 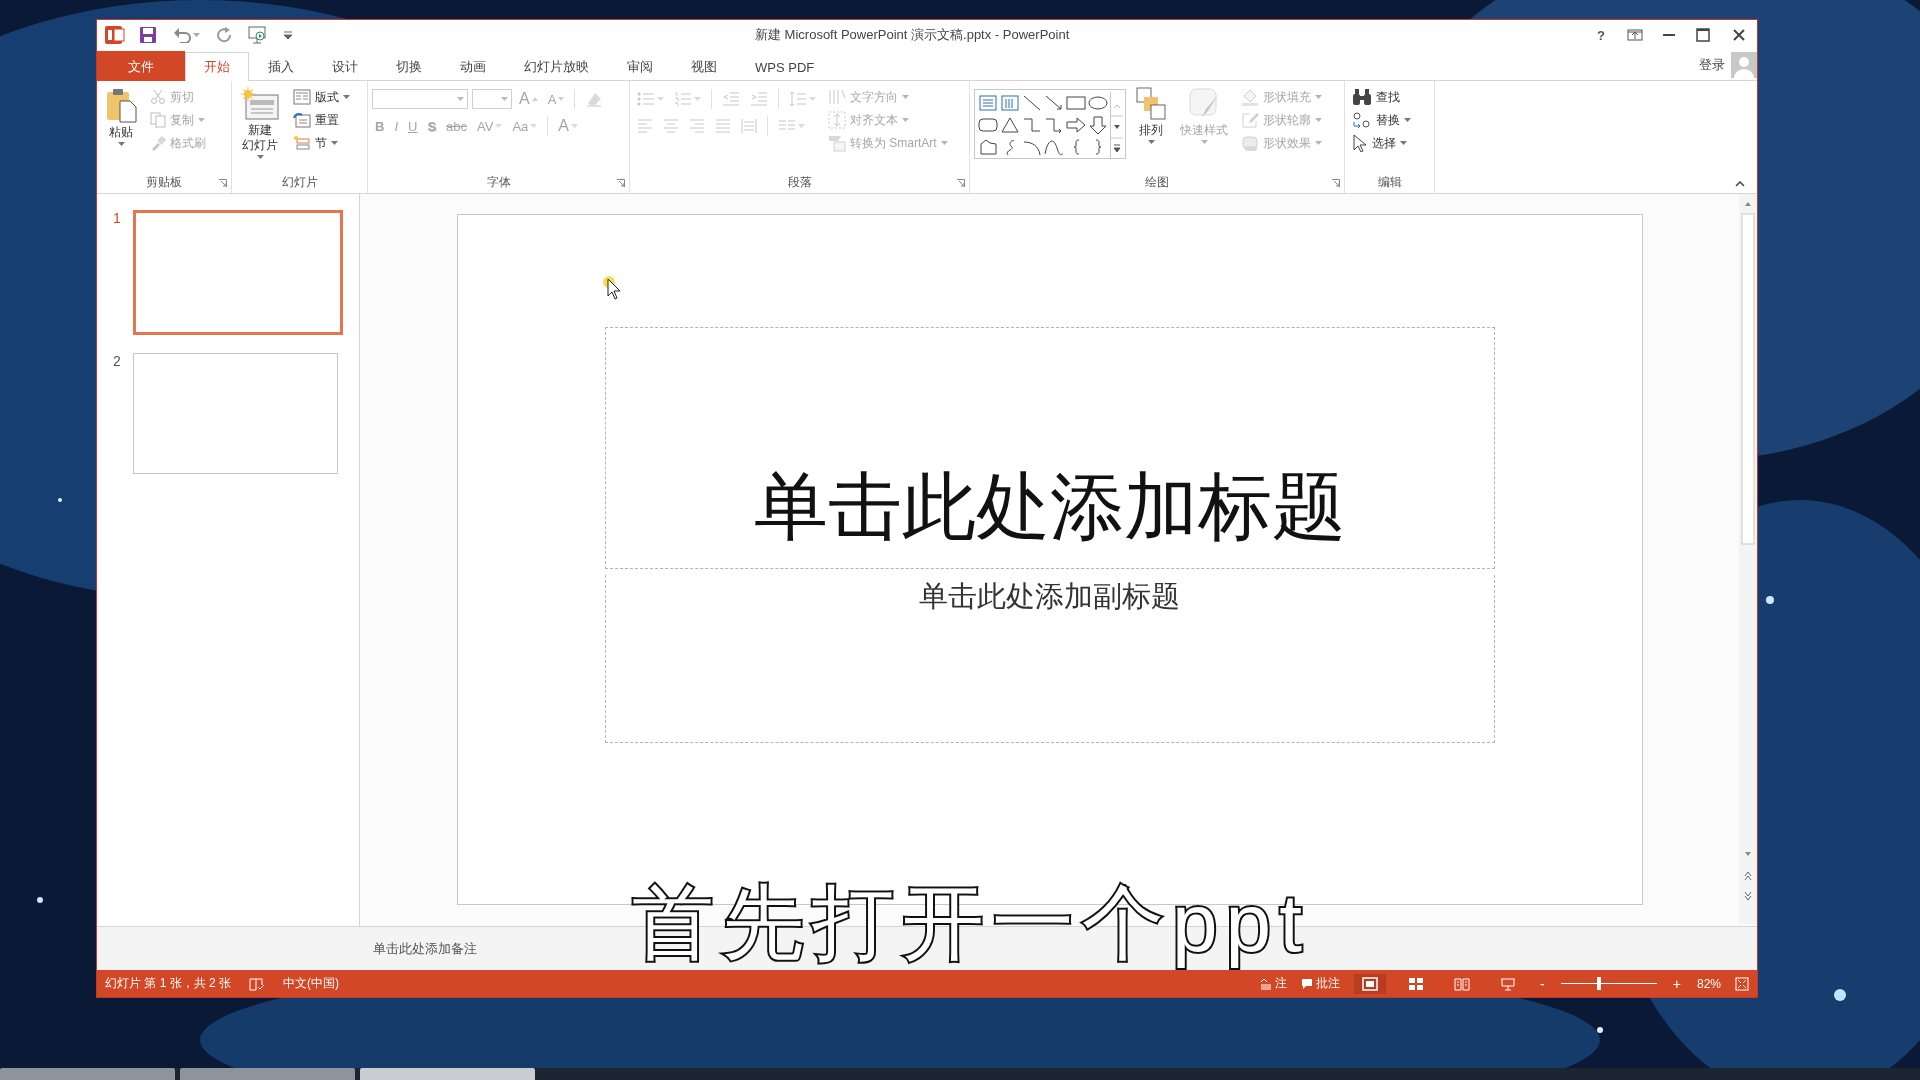 What do you see at coordinates (409, 66) in the screenshot?
I see `ribbon-tab: 切换` at bounding box center [409, 66].